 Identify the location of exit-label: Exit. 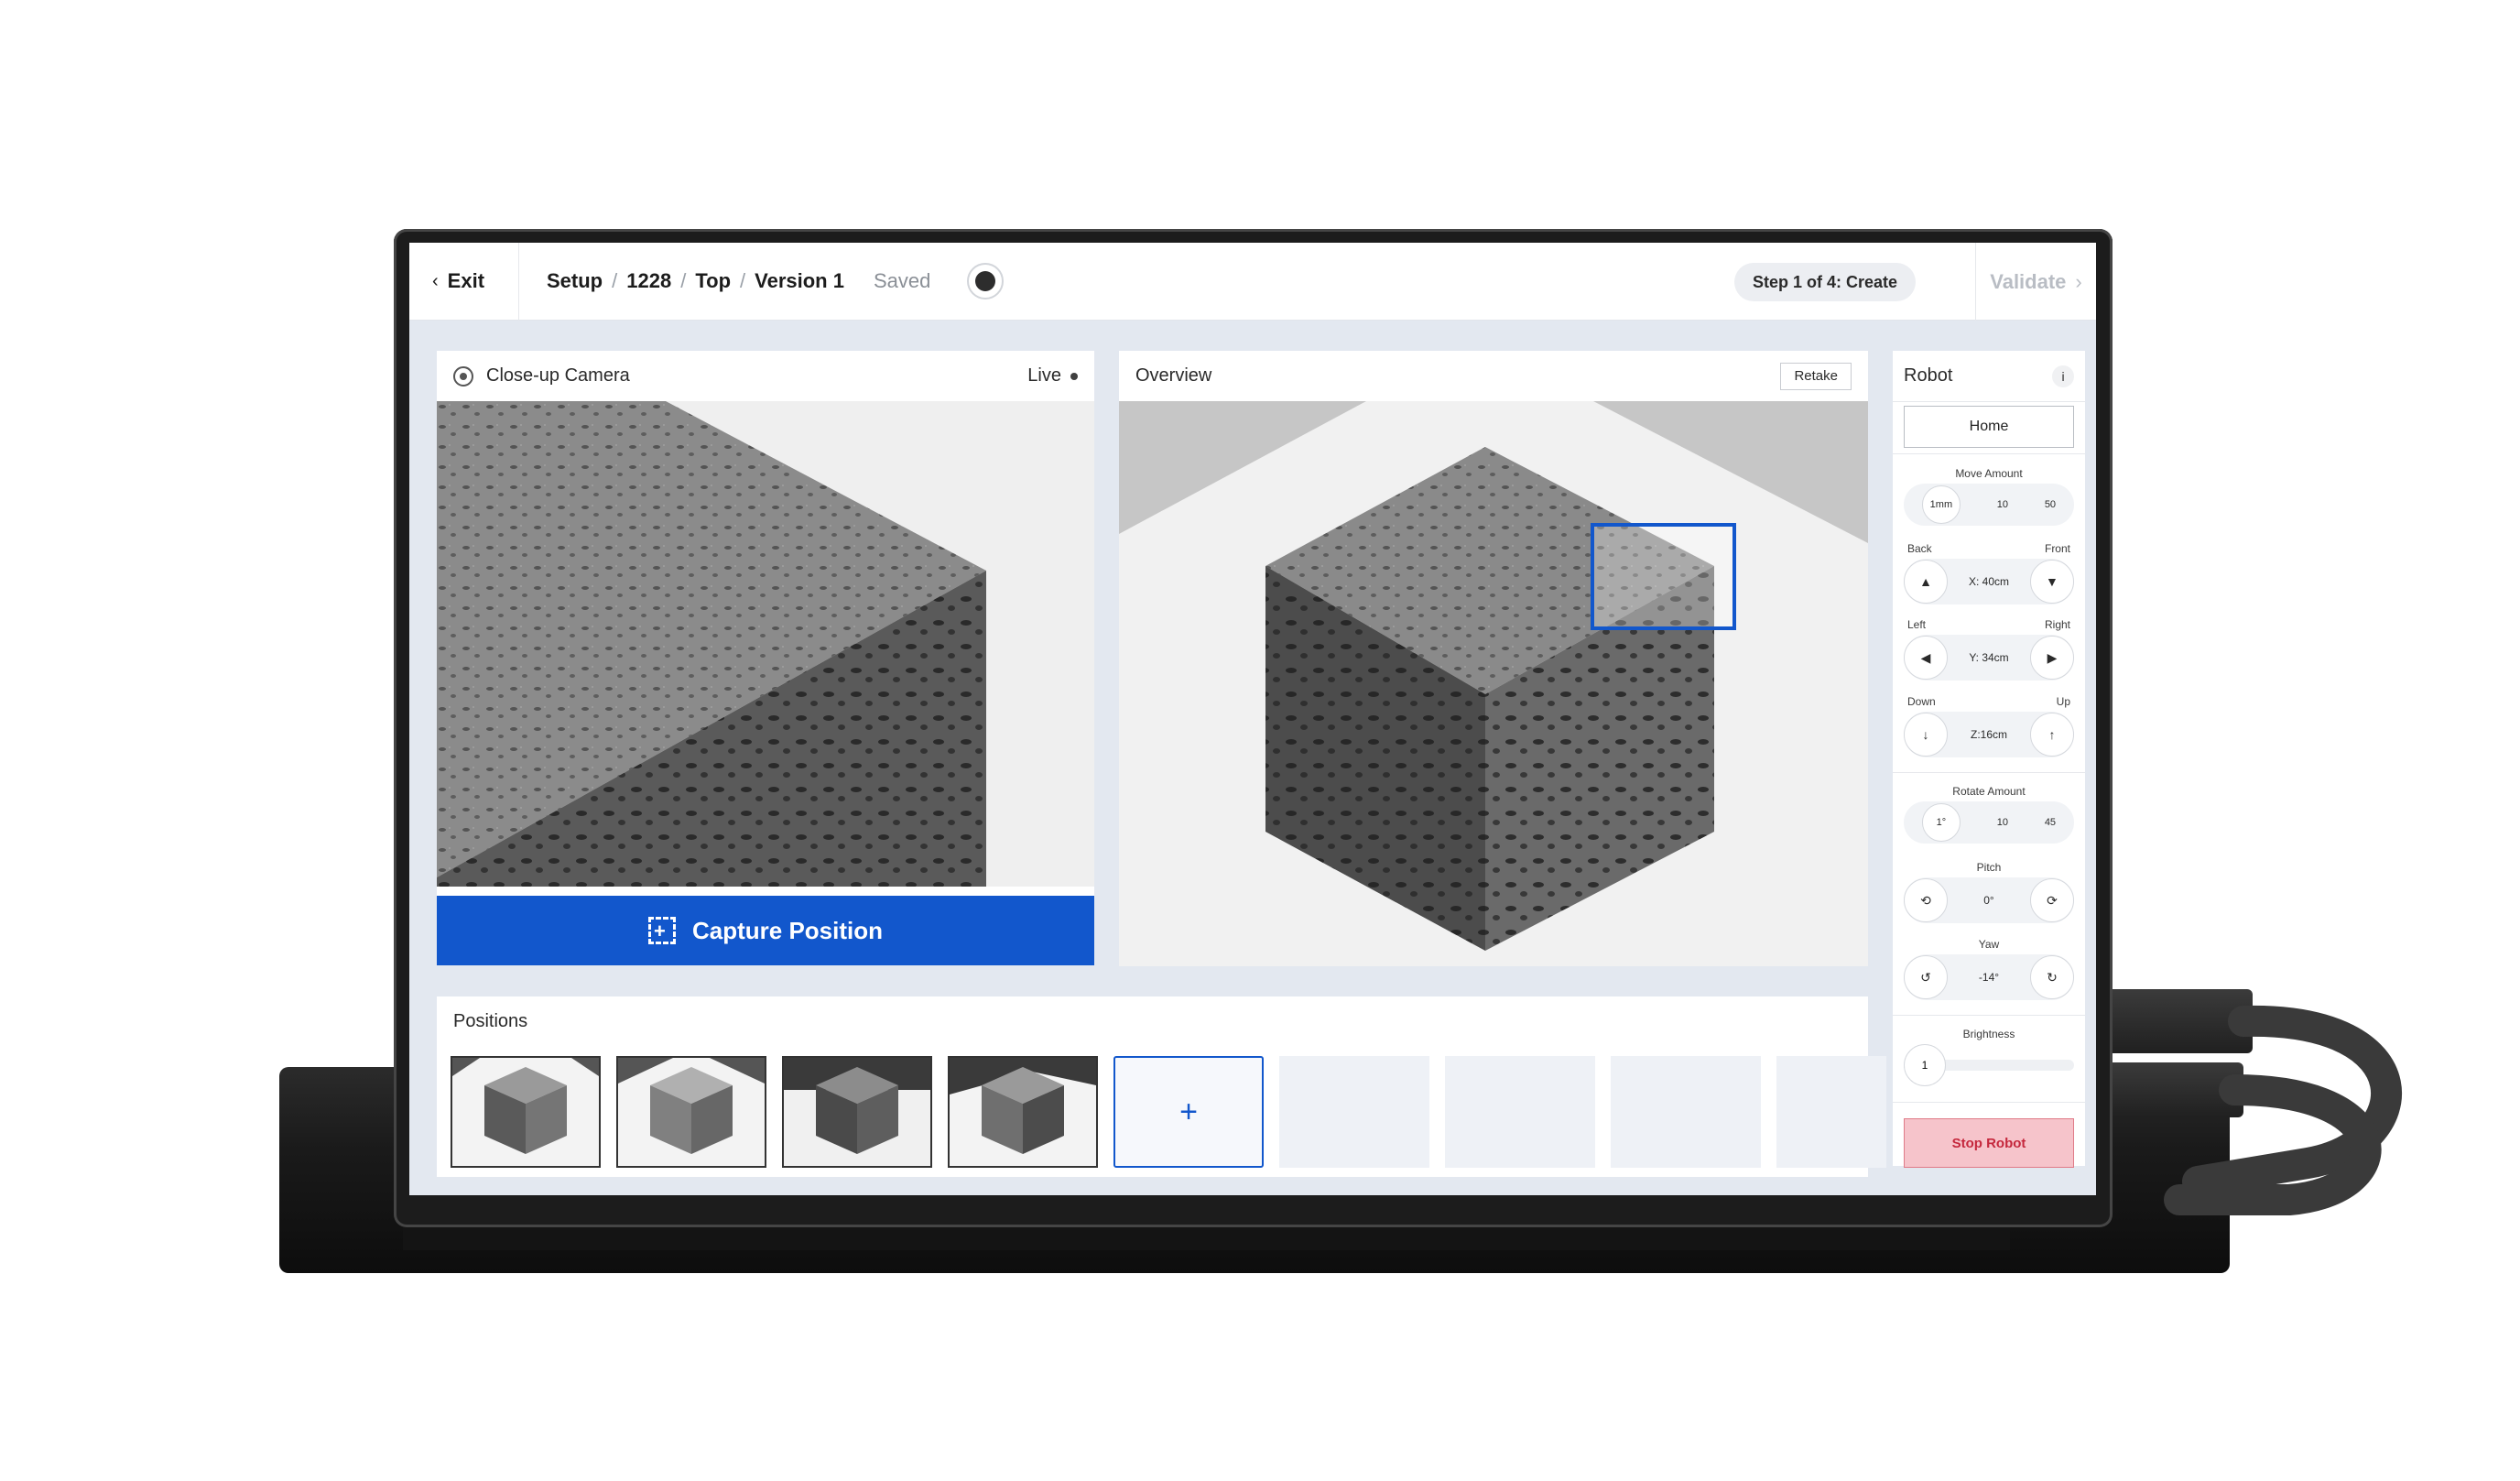
(466, 280).